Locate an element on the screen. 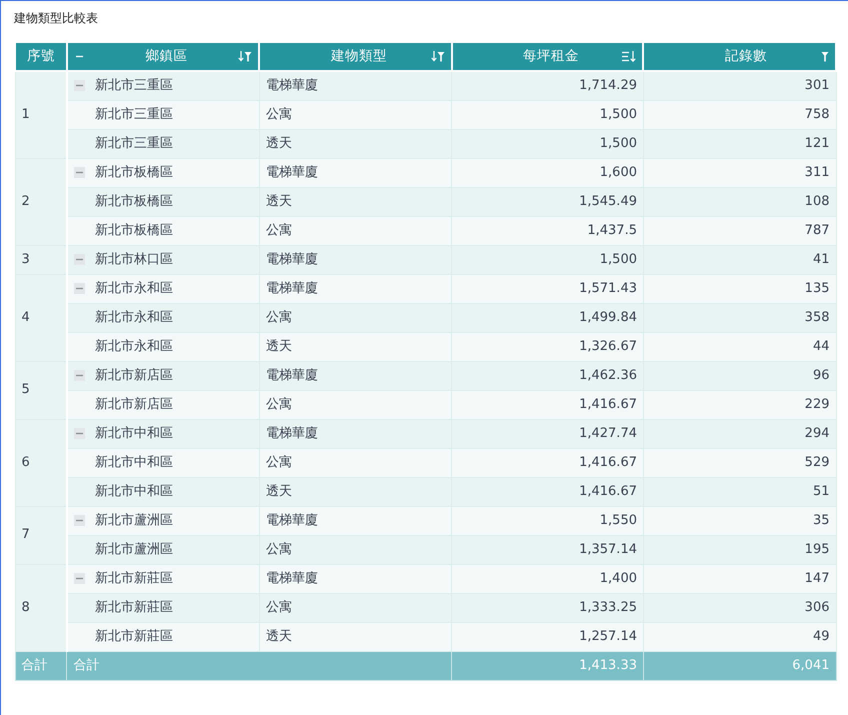 This screenshot has width=848, height=715. count-cell: 301 is located at coordinates (739, 85).